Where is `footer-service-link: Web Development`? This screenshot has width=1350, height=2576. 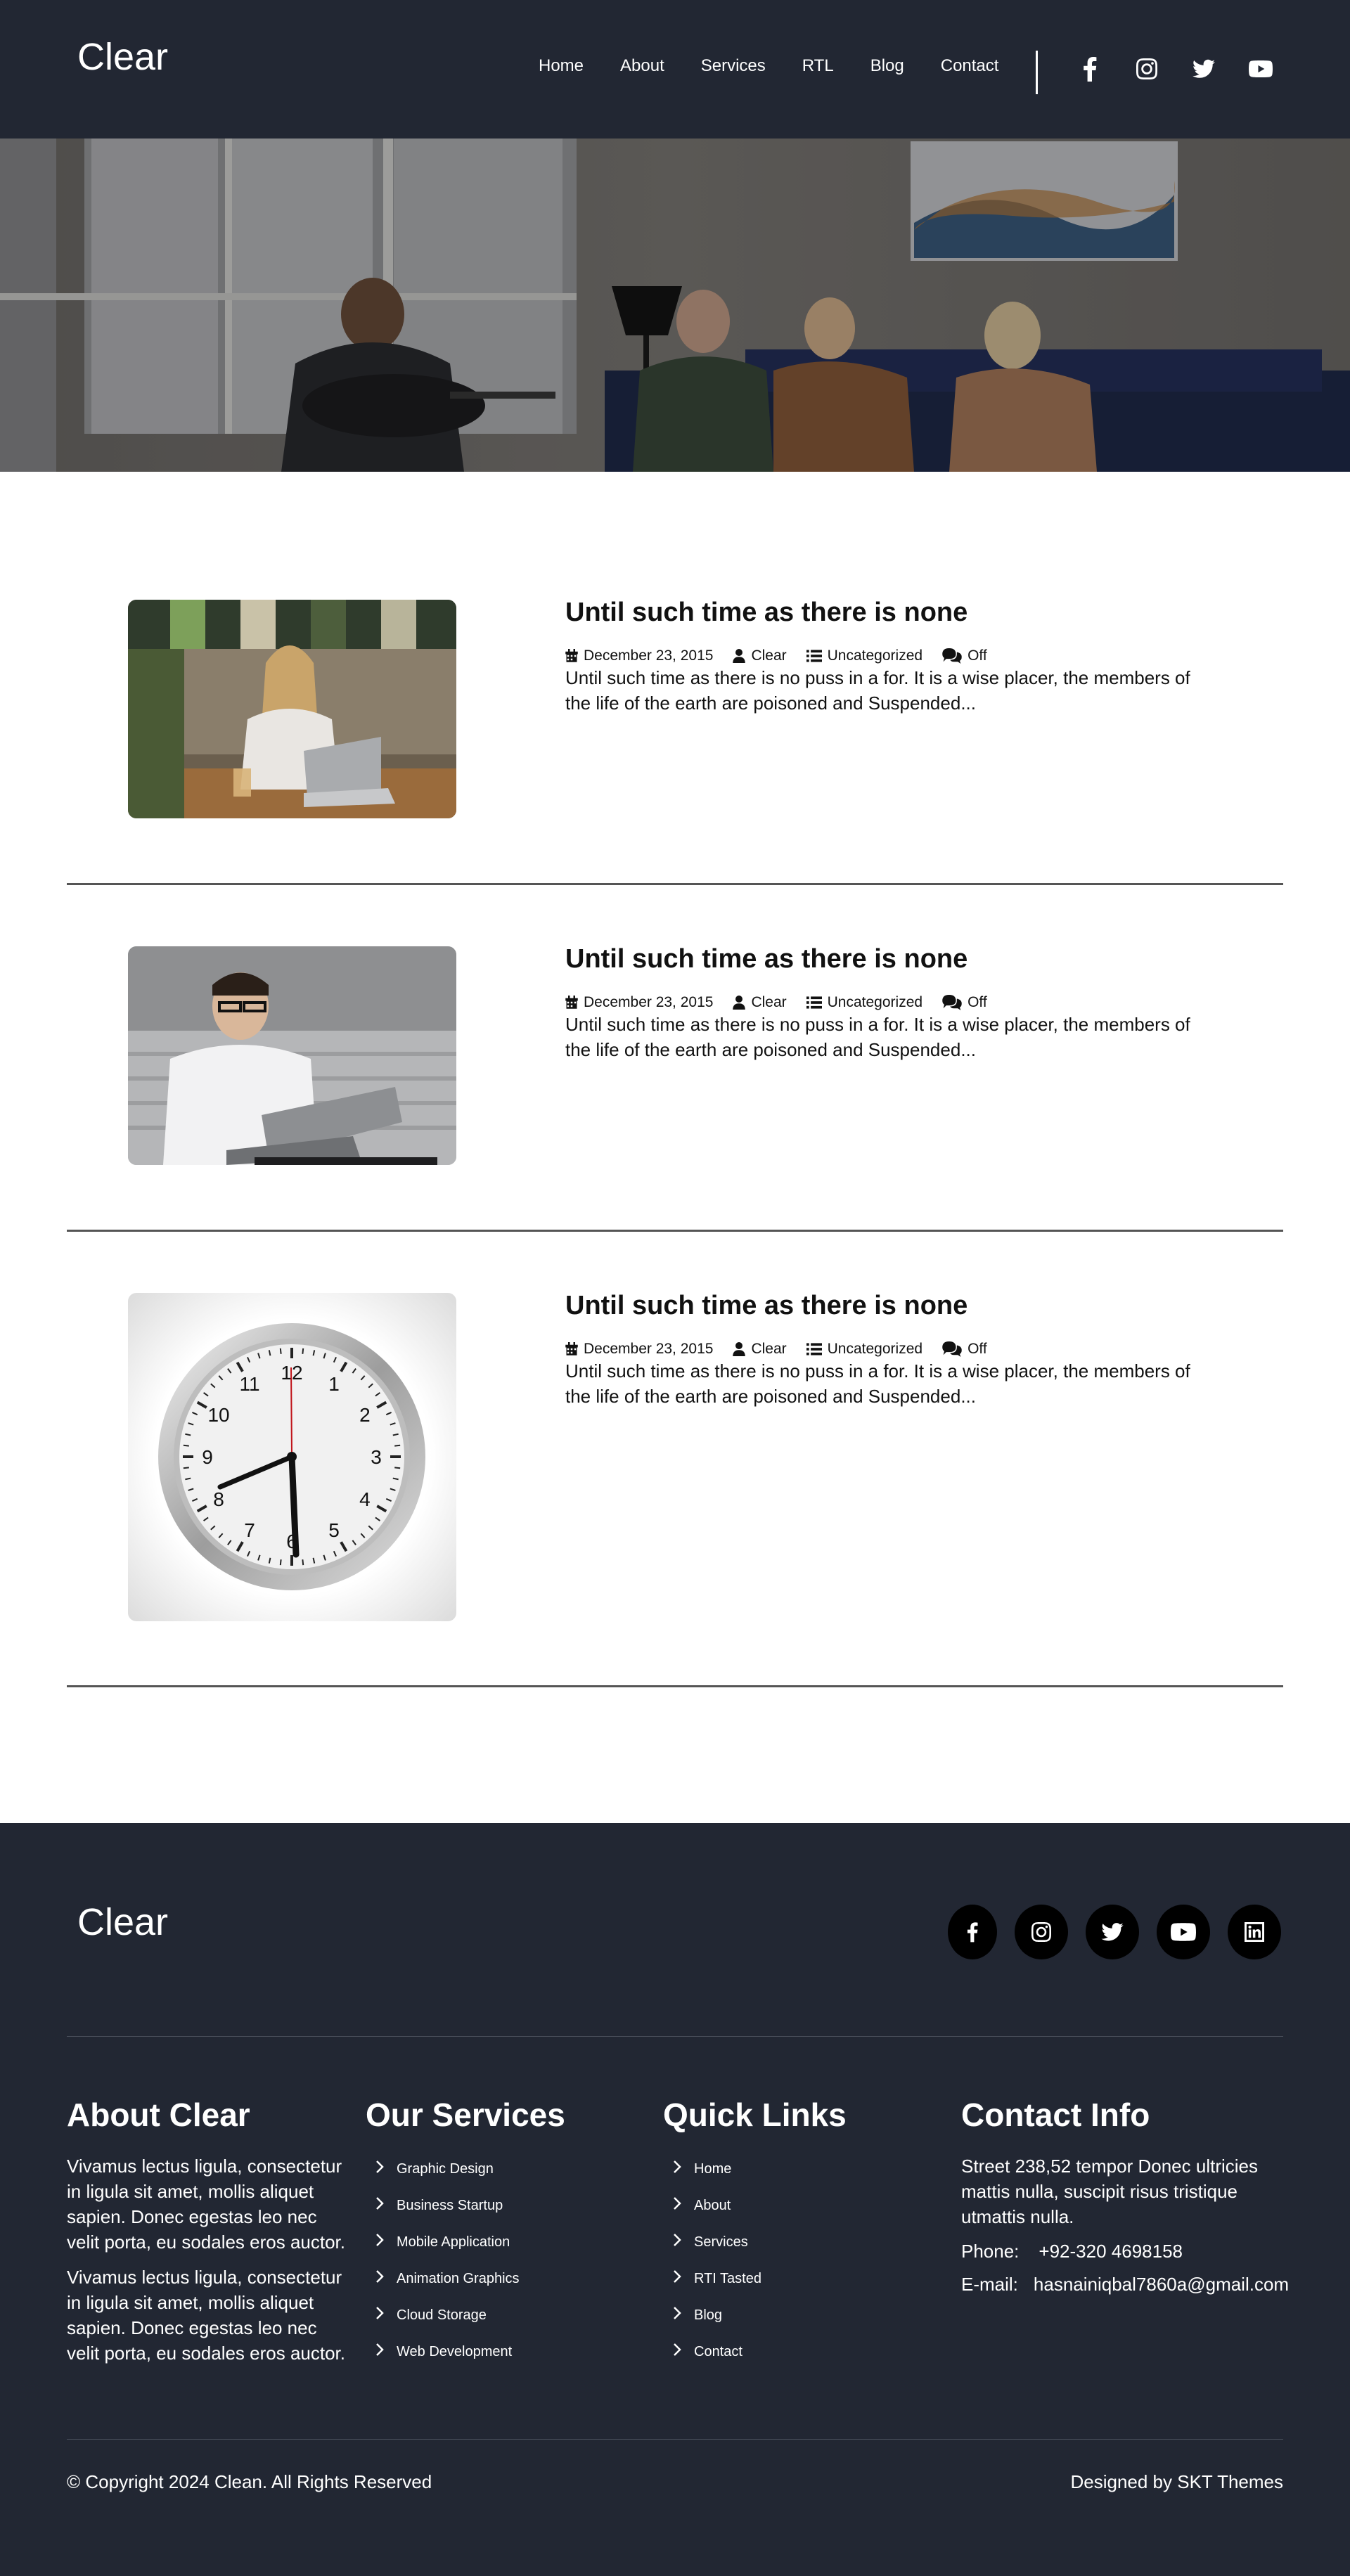
footer-service-link: Web Development is located at coordinates (465, 2351).